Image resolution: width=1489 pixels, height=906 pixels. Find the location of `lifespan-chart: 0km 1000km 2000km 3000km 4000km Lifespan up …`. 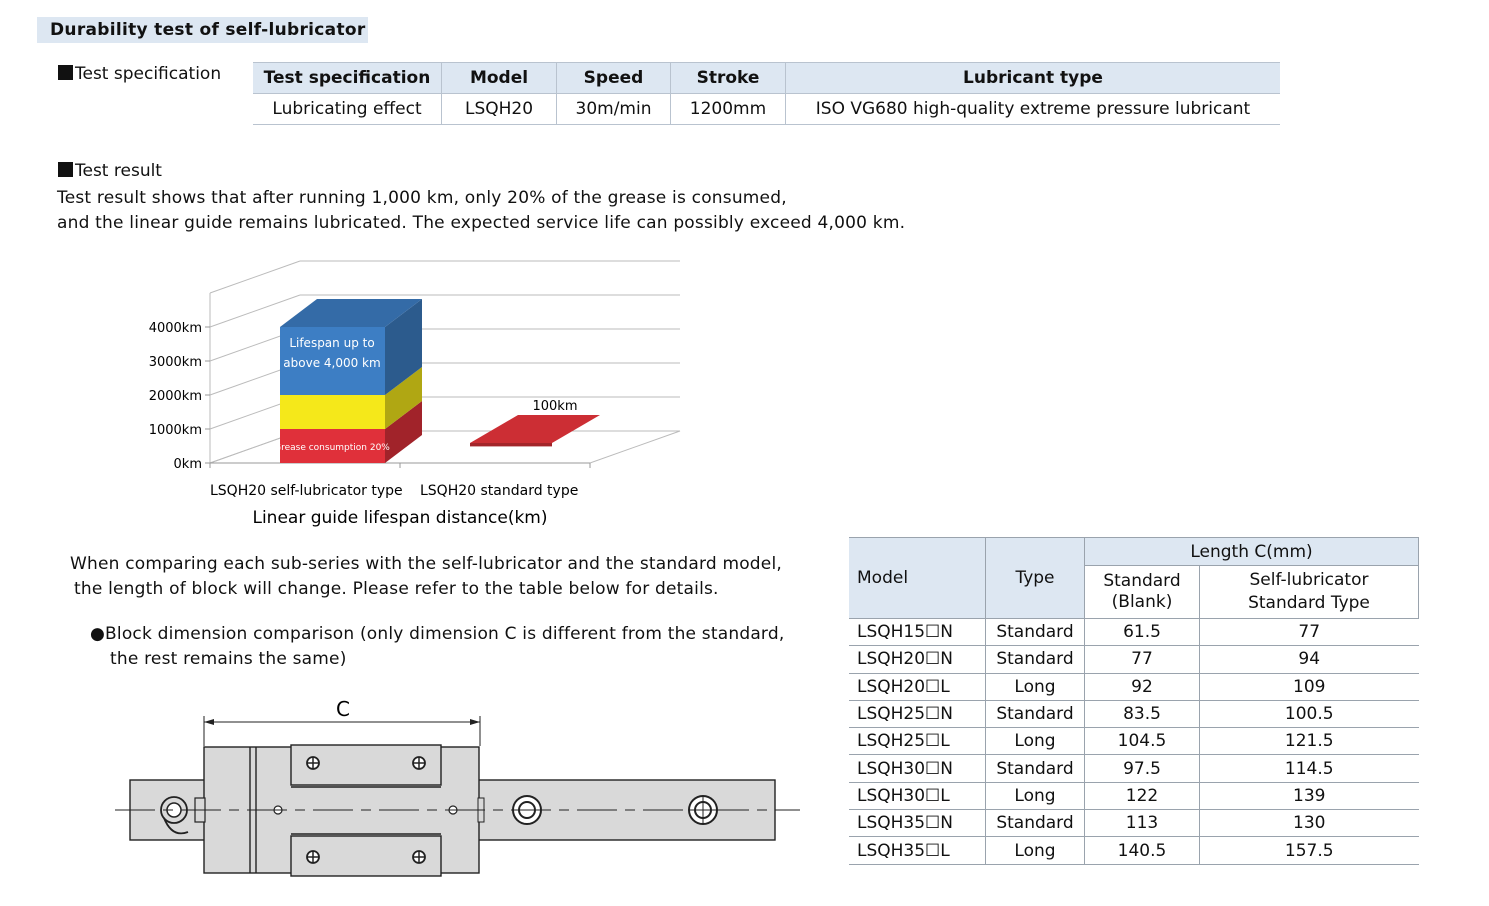

lifespan-chart: 0km 1000km 2000km 3000km 4000km Lifespan up … is located at coordinates (415, 394).